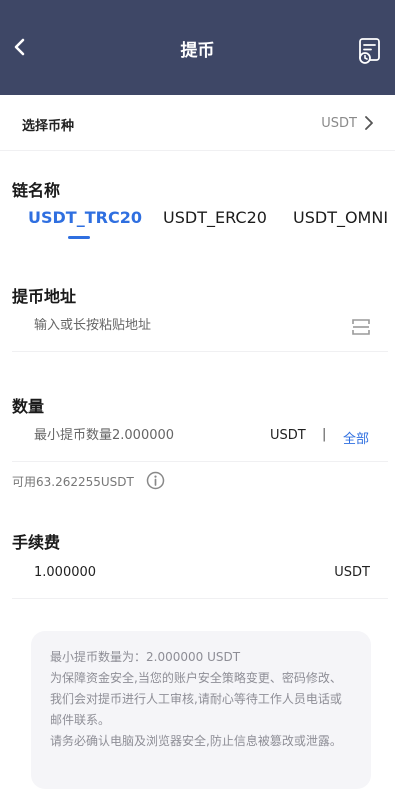  What do you see at coordinates (48, 126) in the screenshot?
I see `select-coin-label: 选择币种` at bounding box center [48, 126].